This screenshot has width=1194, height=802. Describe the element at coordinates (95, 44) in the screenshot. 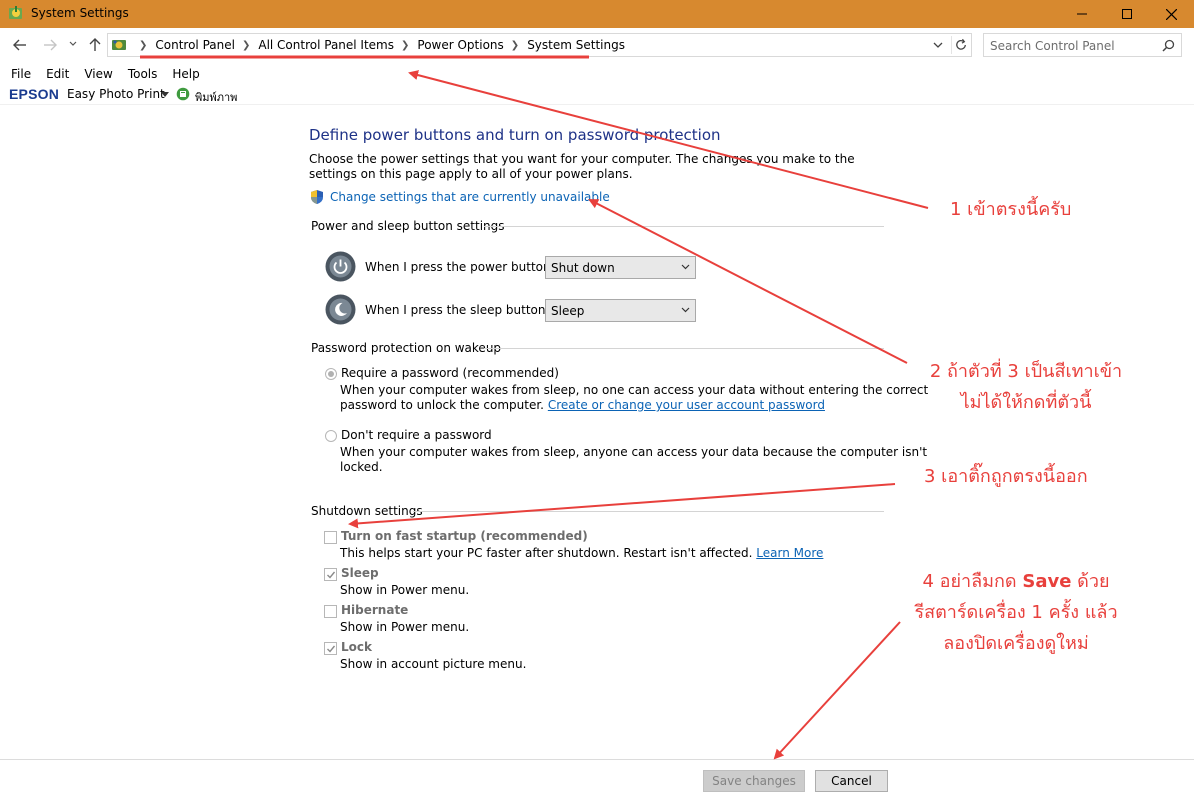

I see `up-arrow-icon` at that location.